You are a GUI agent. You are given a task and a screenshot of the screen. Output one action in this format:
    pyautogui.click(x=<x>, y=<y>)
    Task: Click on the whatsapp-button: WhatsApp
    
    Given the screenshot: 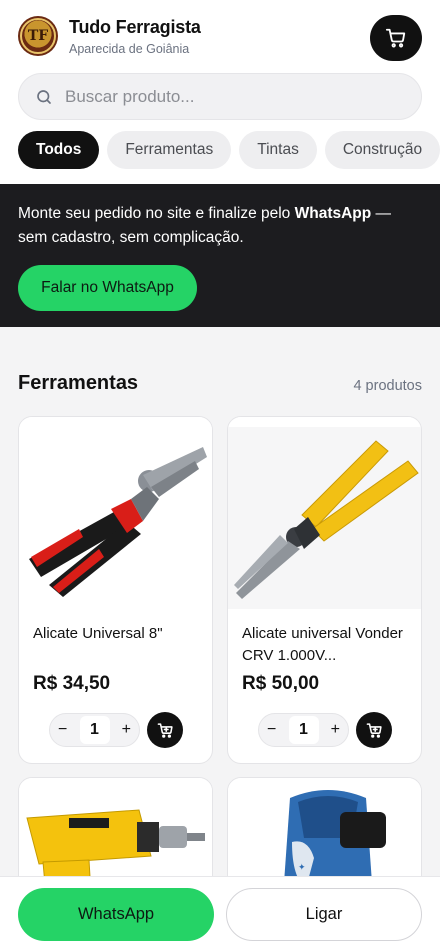 What is the action you would take?
    pyautogui.click(x=116, y=914)
    